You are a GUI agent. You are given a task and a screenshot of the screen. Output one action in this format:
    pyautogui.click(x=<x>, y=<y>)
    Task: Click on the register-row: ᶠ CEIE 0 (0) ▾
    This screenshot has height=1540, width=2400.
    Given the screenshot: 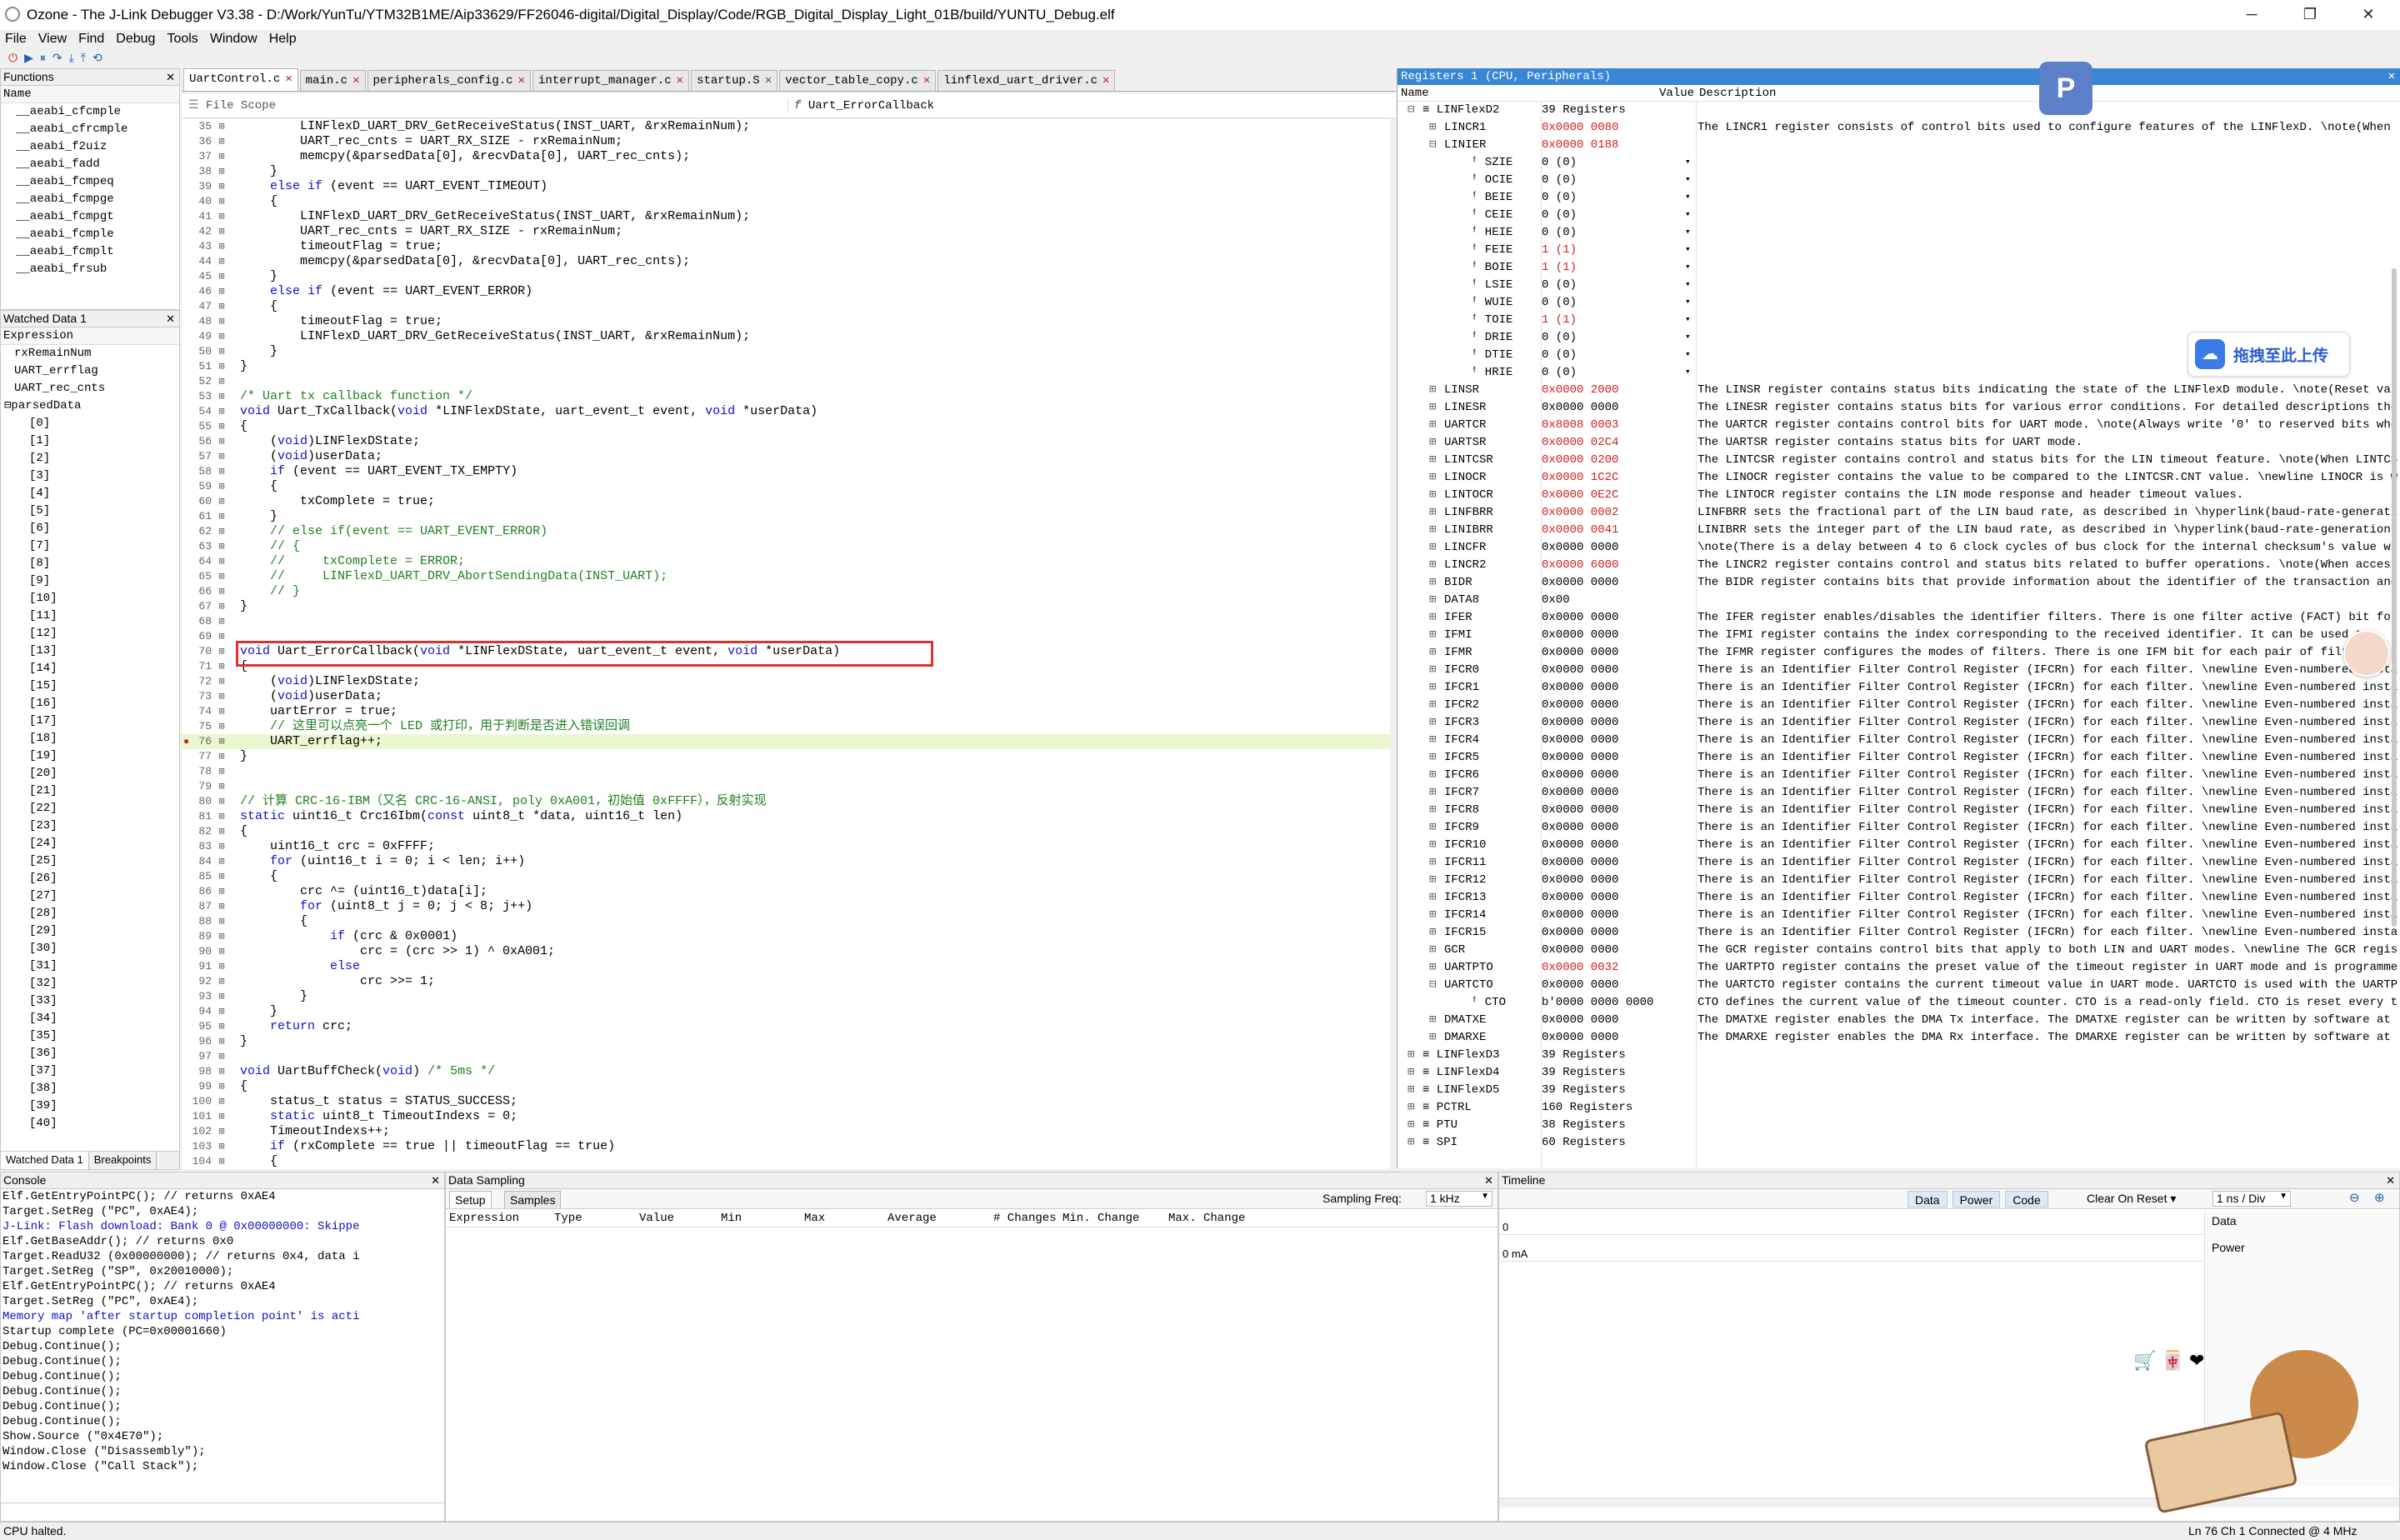 What is the action you would take?
    pyautogui.click(x=1899, y=215)
    